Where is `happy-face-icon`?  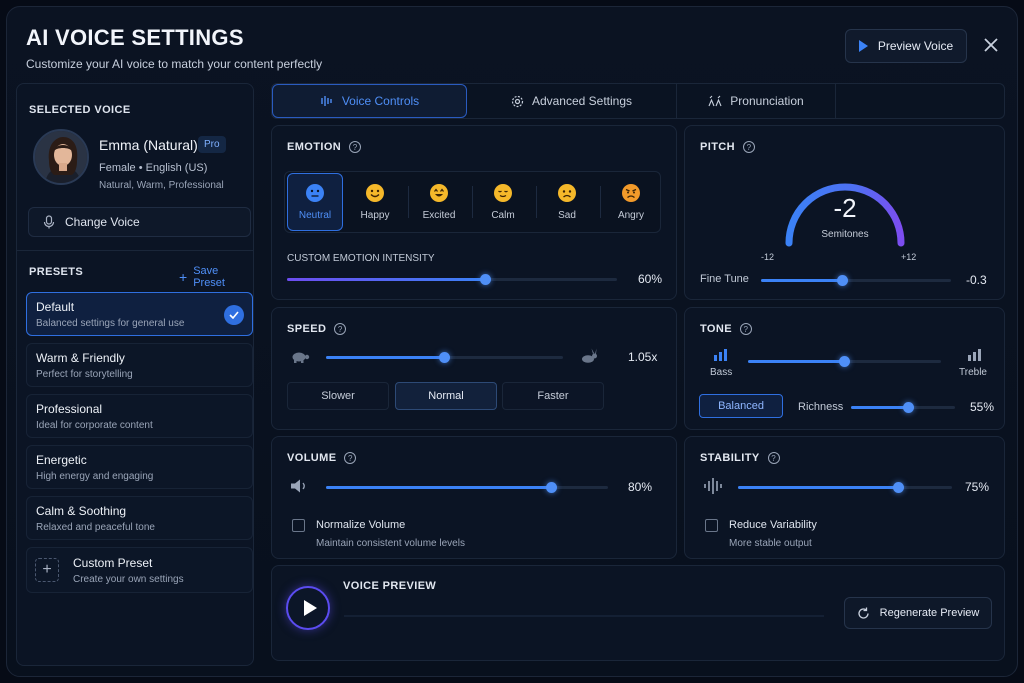
happy-face-icon is located at coordinates (375, 192).